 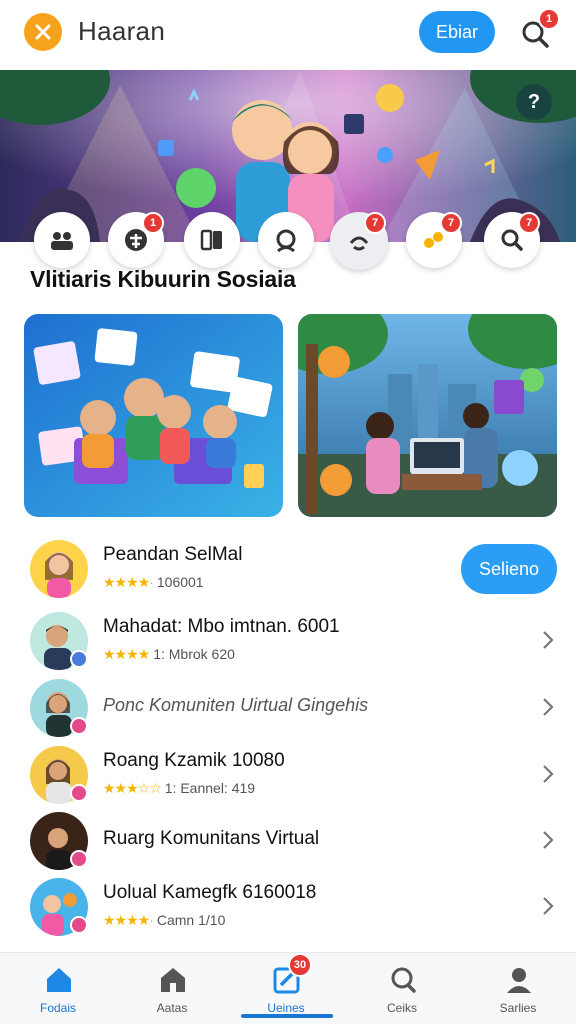 I want to click on category-group, so click(x=62, y=240).